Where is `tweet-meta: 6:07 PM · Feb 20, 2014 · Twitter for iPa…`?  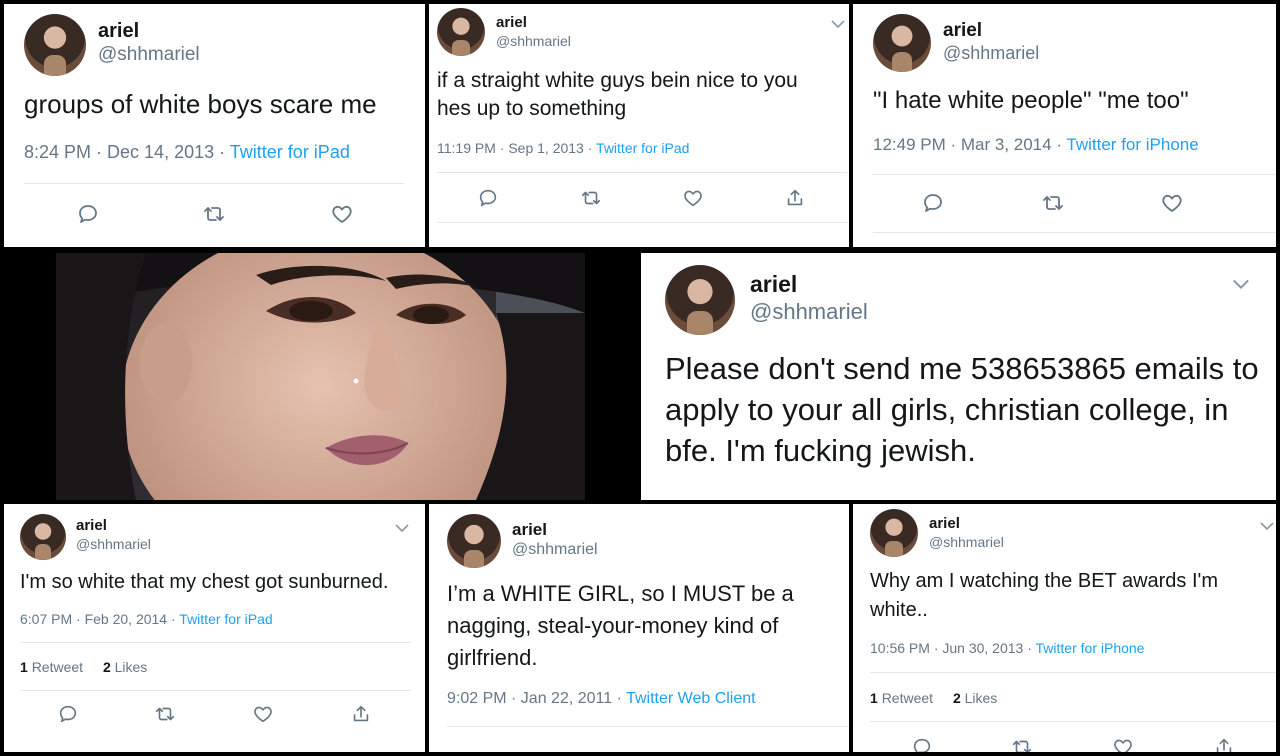
tweet-meta: 6:07 PM · Feb 20, 2014 · Twitter for iPa… is located at coordinates (146, 619).